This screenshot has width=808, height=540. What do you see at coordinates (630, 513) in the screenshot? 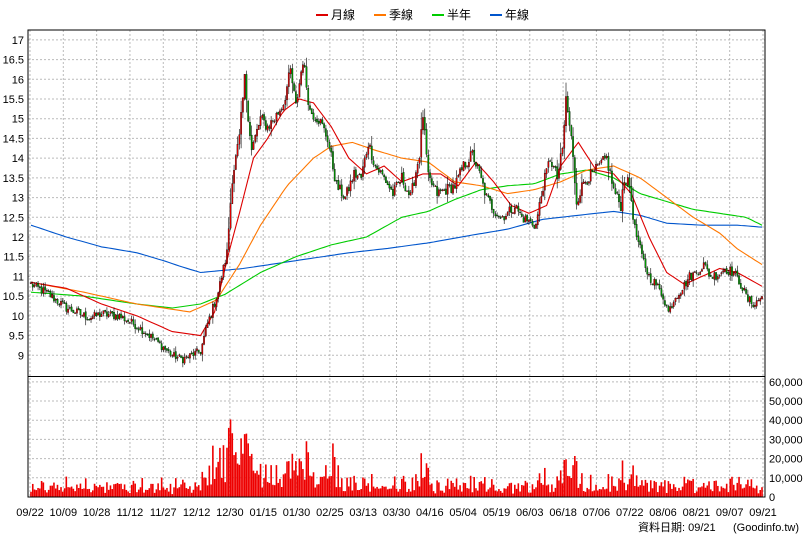
I see `date-tick-label: 07/22` at bounding box center [630, 513].